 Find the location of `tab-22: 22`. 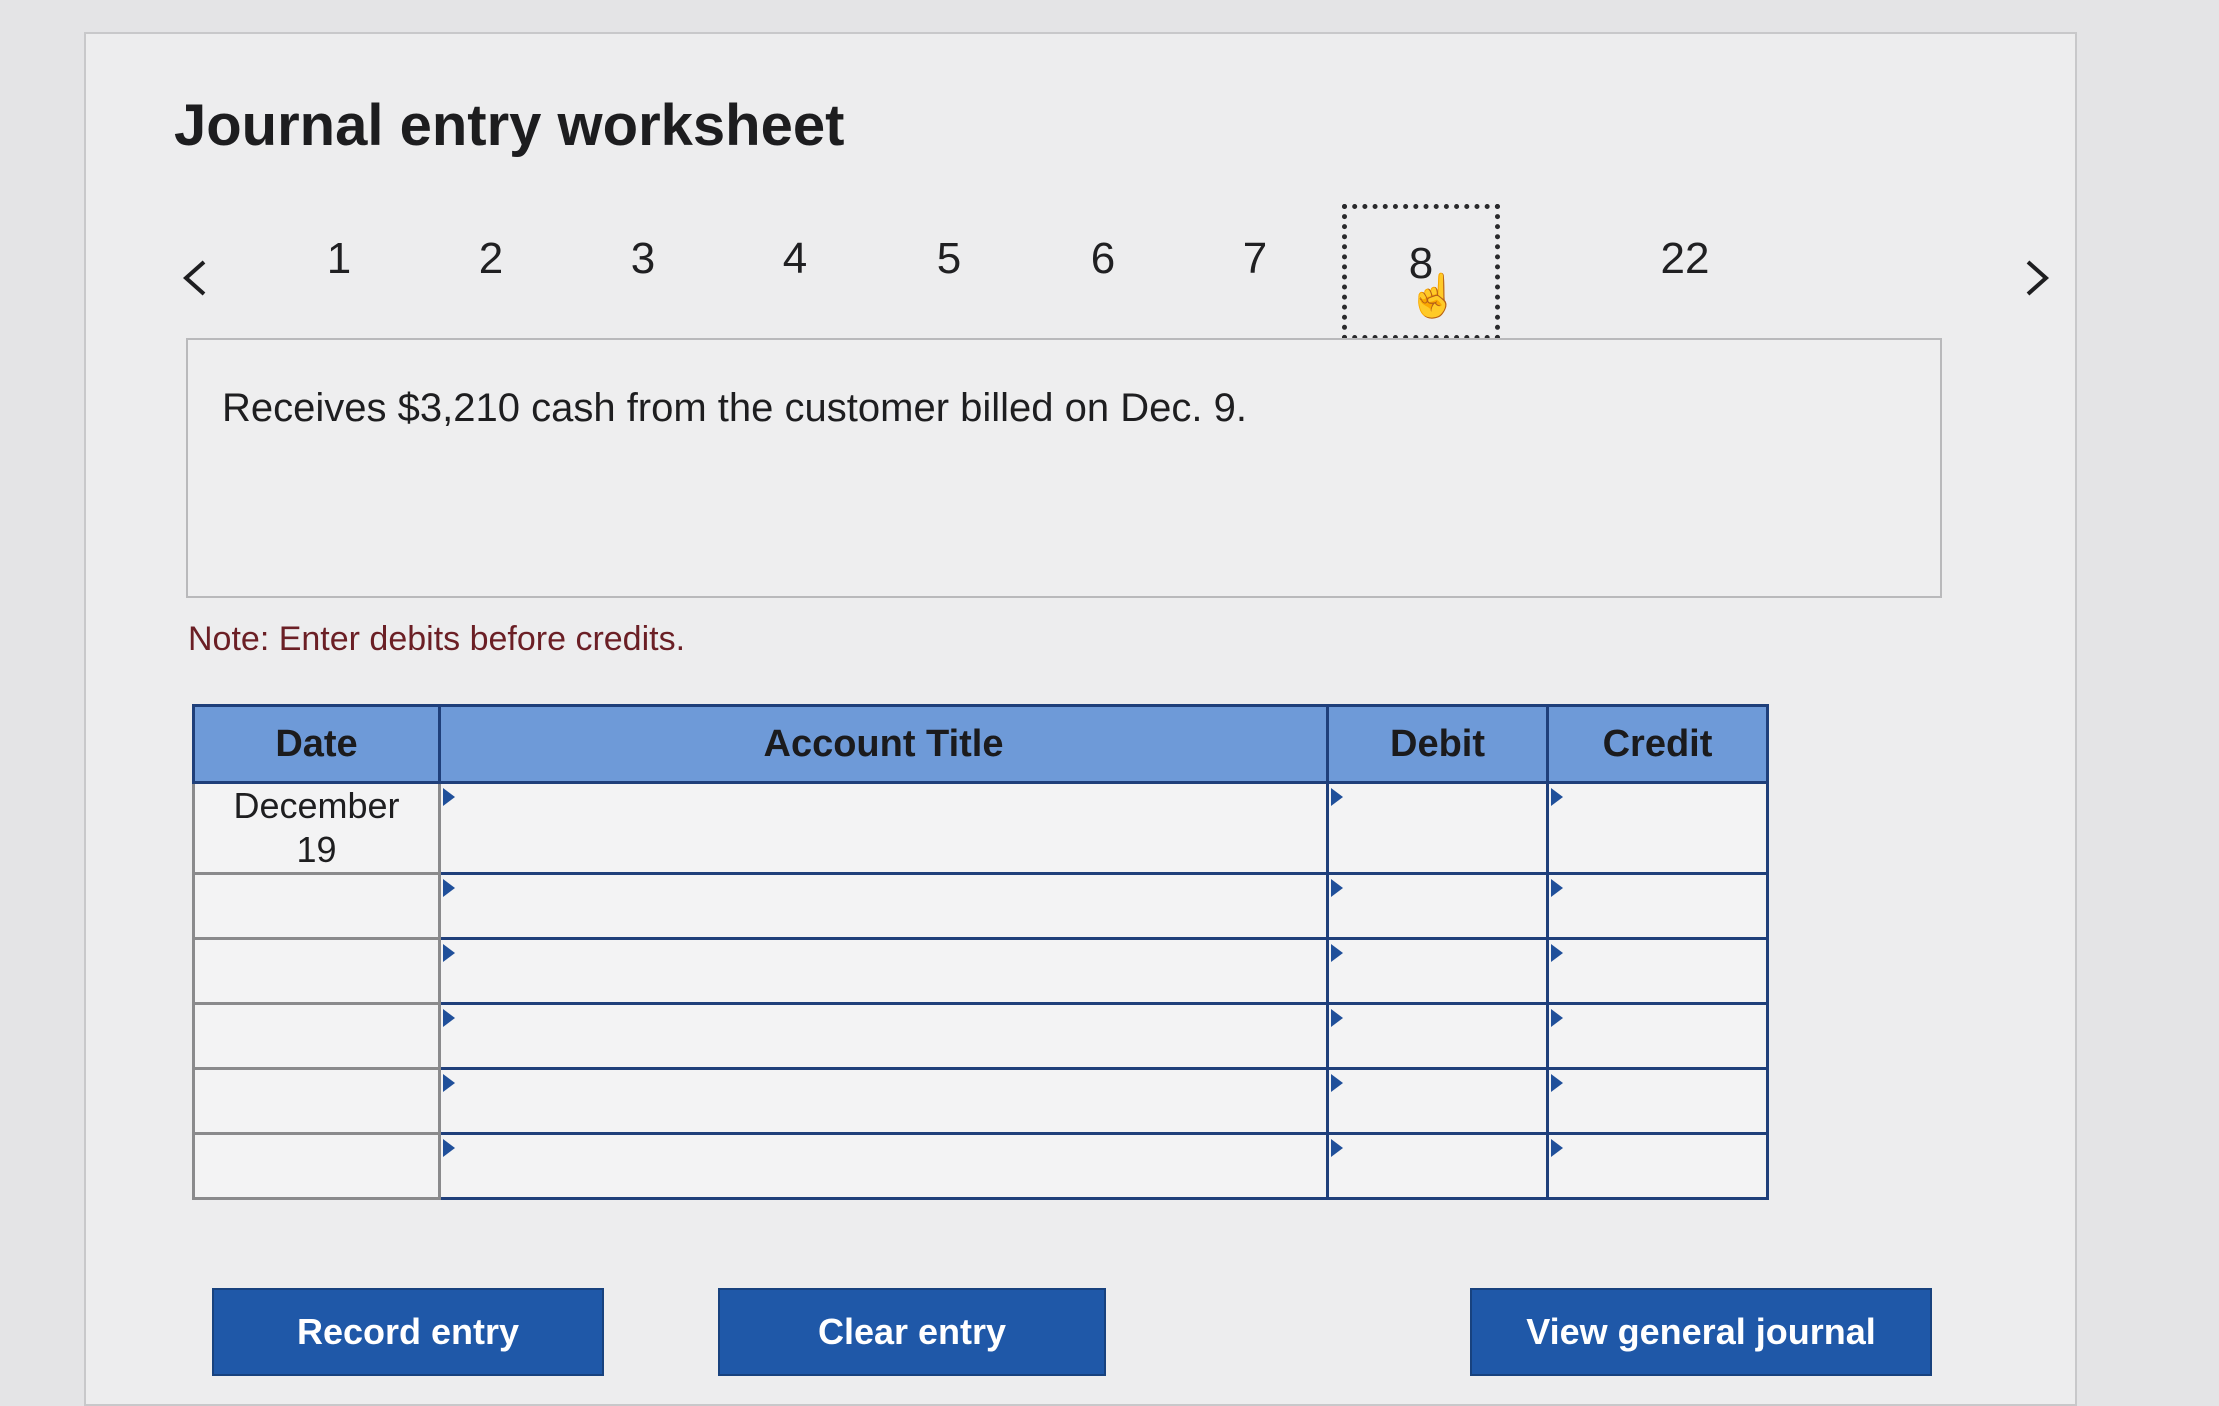

tab-22: 22 is located at coordinates (1685, 259).